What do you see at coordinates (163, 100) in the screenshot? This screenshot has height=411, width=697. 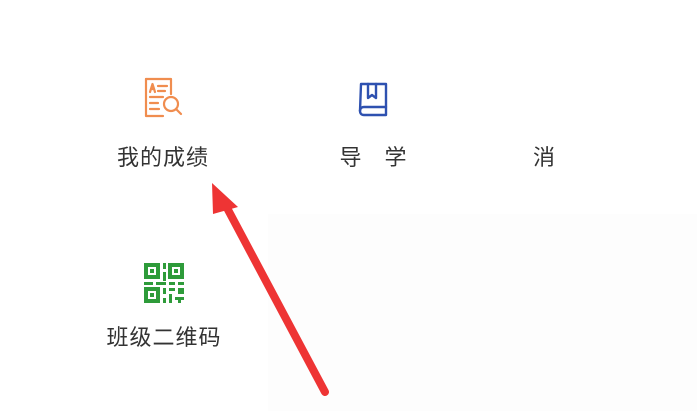 I see `grade-report-icon` at bounding box center [163, 100].